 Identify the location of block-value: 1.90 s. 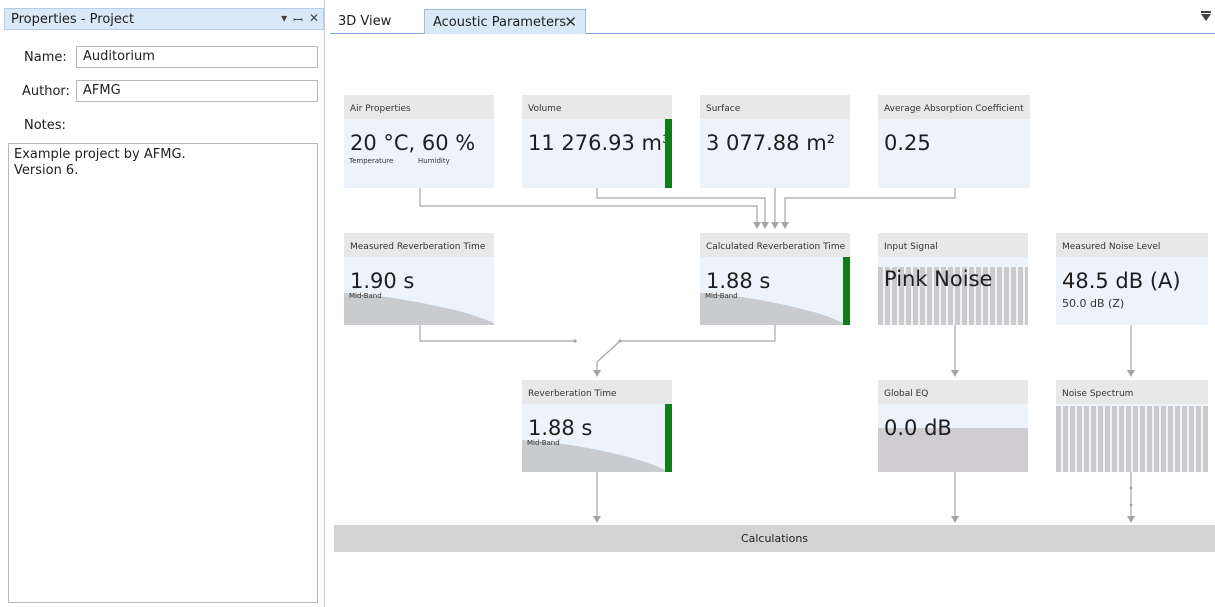
(382, 281).